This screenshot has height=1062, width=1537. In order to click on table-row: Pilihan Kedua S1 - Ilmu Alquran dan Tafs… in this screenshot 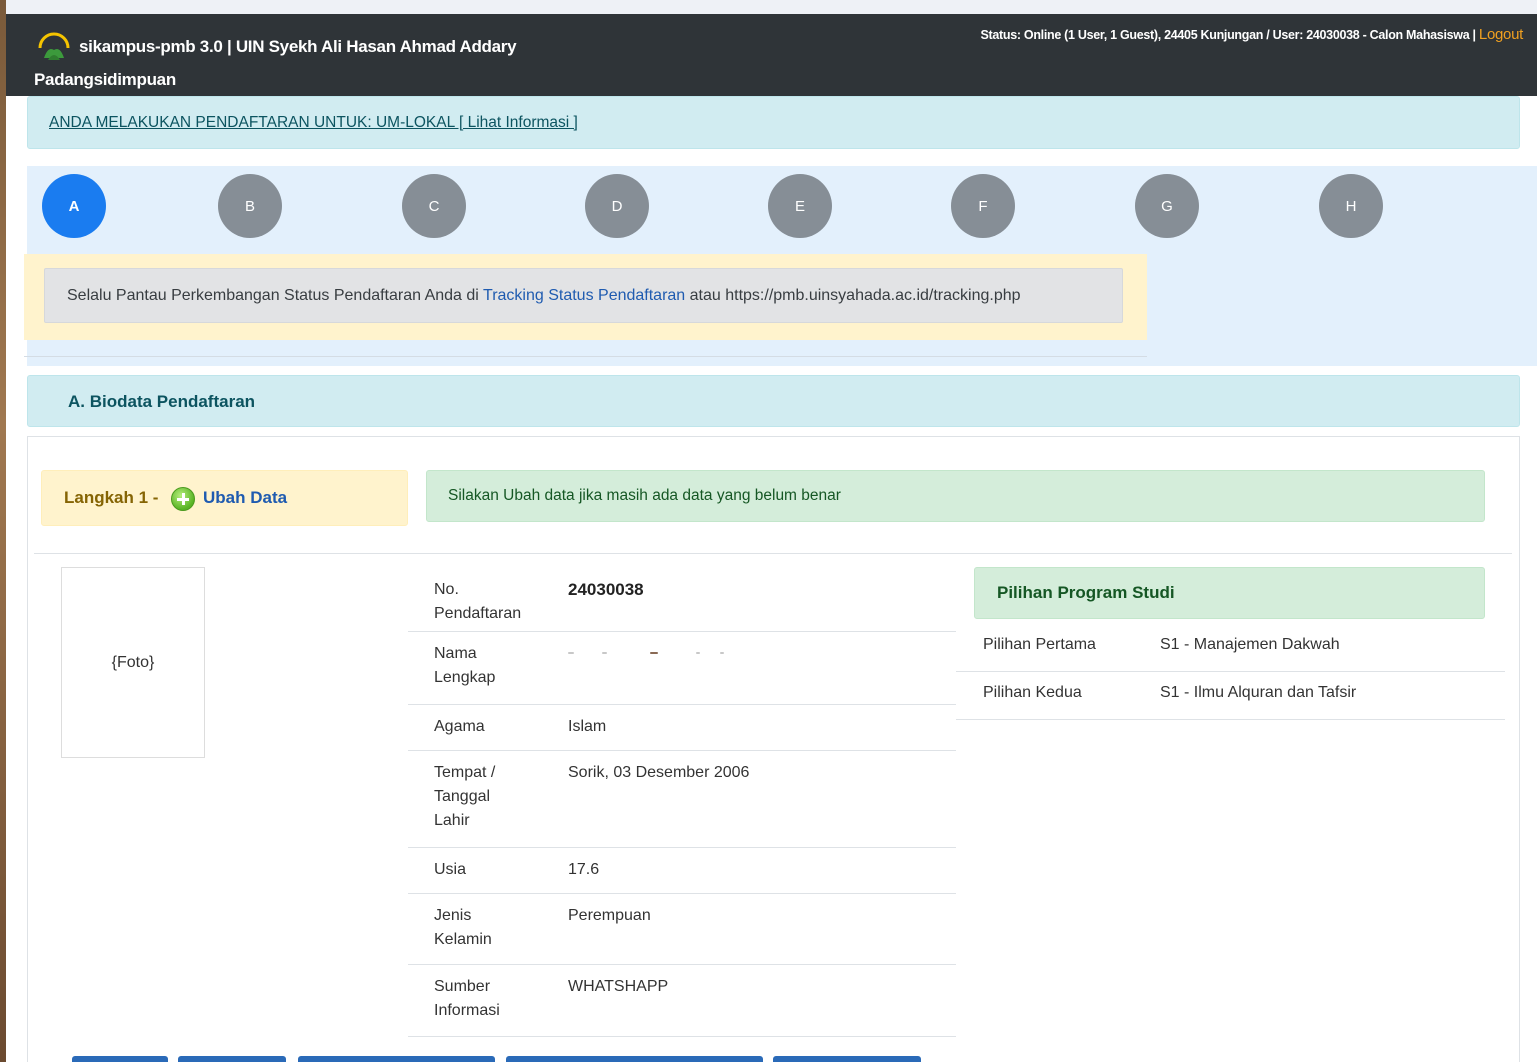, I will do `click(1230, 696)`.